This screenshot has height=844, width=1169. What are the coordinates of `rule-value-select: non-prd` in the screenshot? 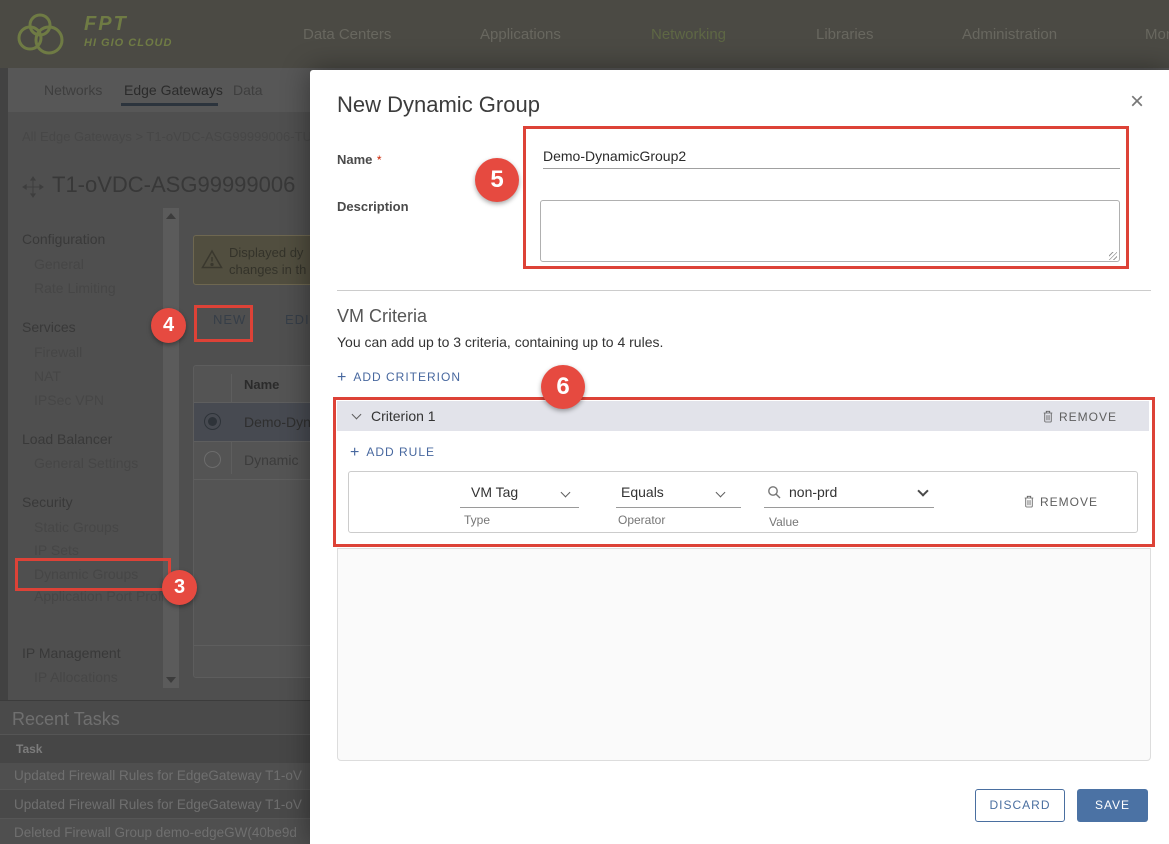 It's located at (813, 492).